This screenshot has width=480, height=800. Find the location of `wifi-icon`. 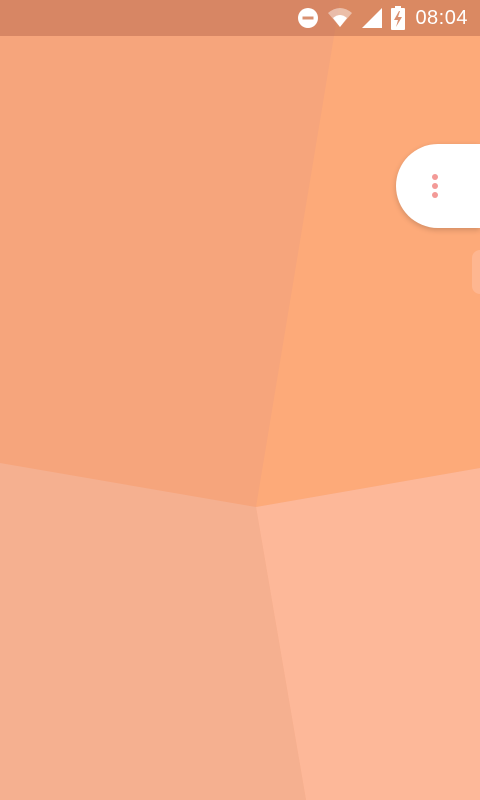

wifi-icon is located at coordinates (340, 18).